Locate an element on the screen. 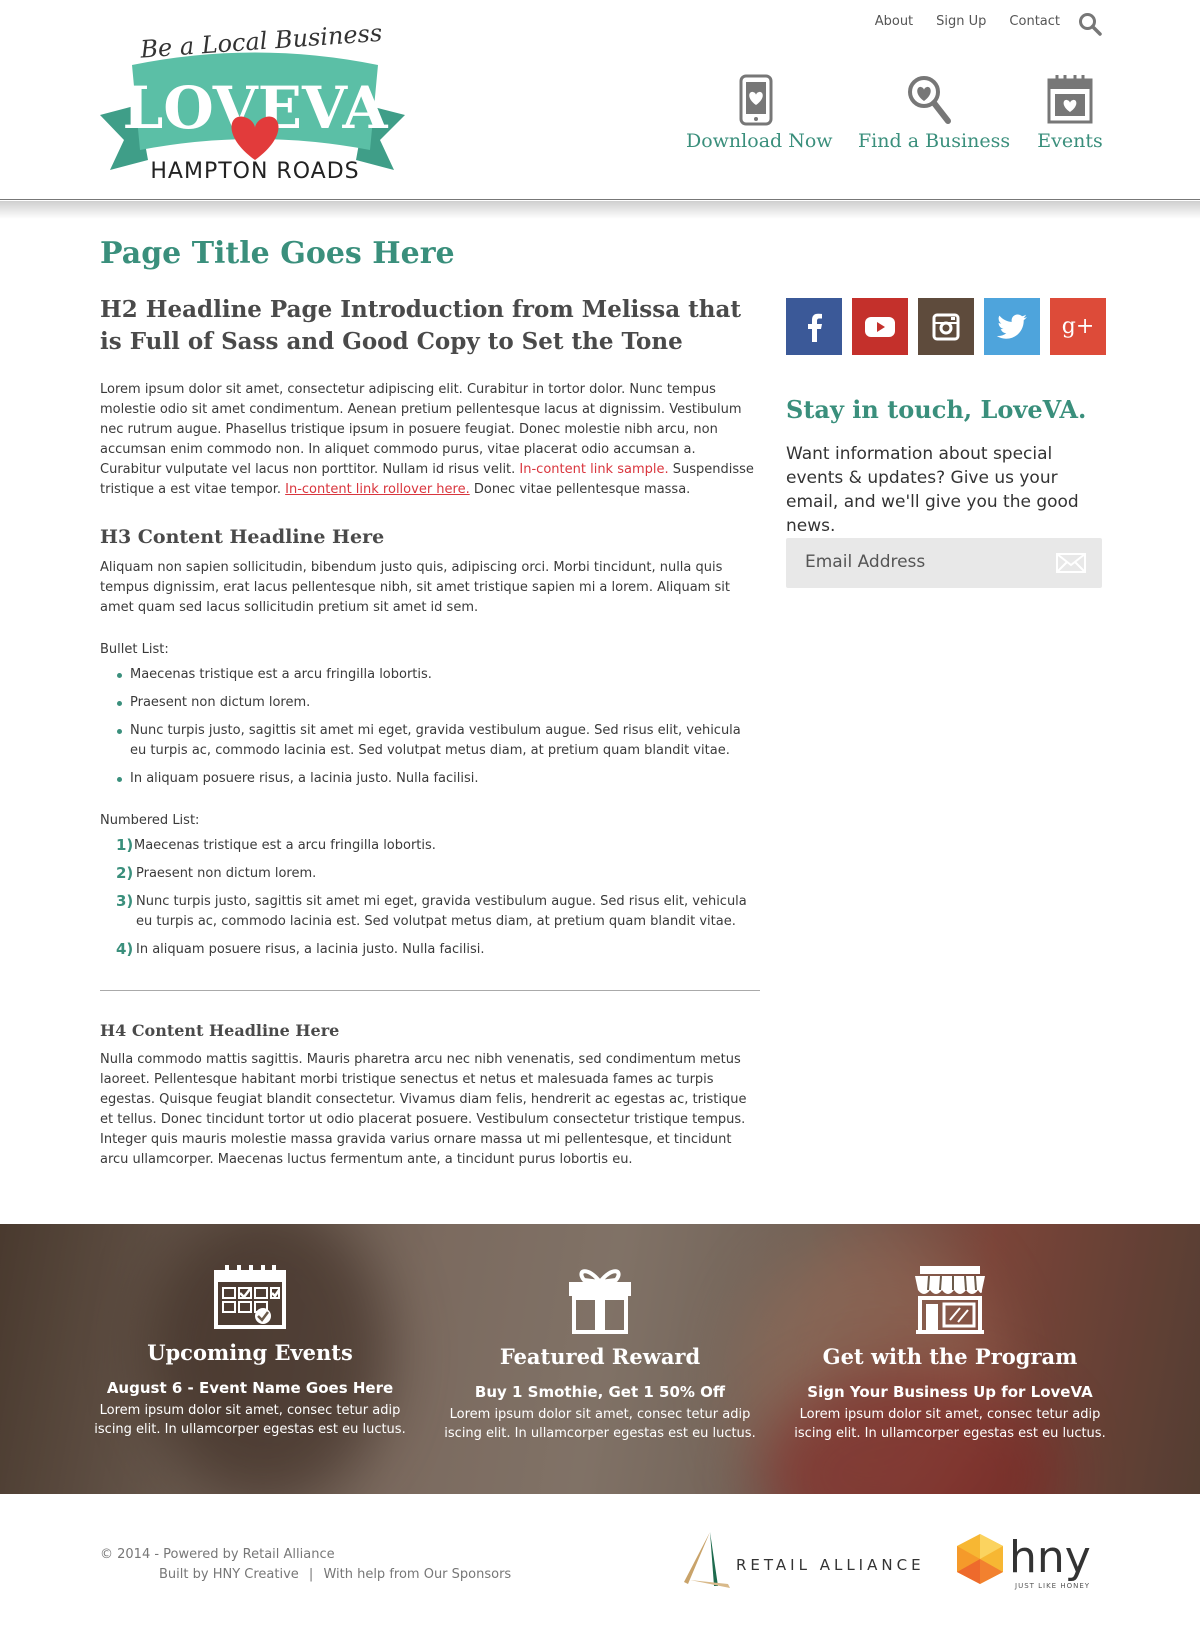  numbered-item: 2) Praesent non dictum lorem. is located at coordinates (216, 873).